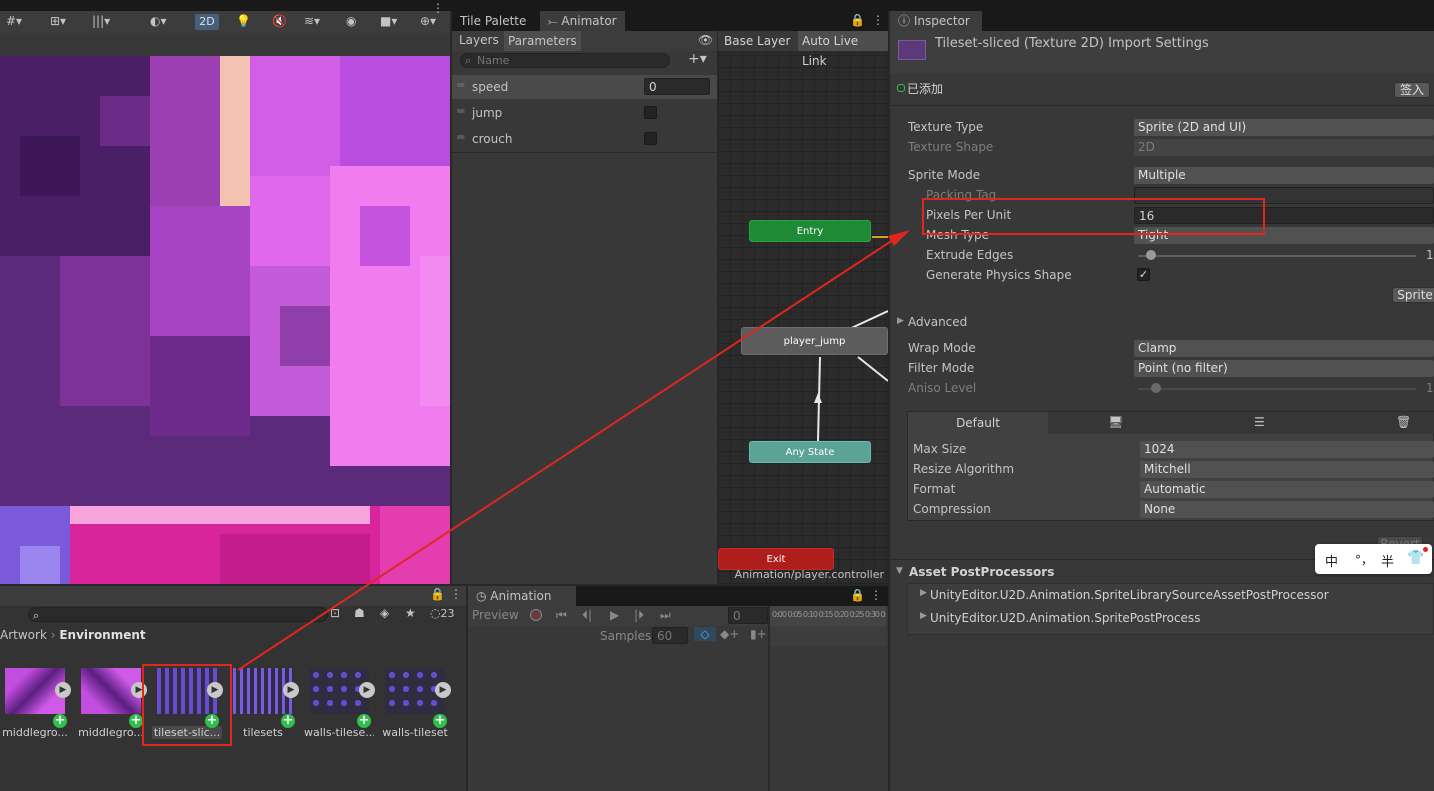 The height and width of the screenshot is (791, 1434). Describe the element at coordinates (828, 636) in the screenshot. I see `timeline-area` at that location.